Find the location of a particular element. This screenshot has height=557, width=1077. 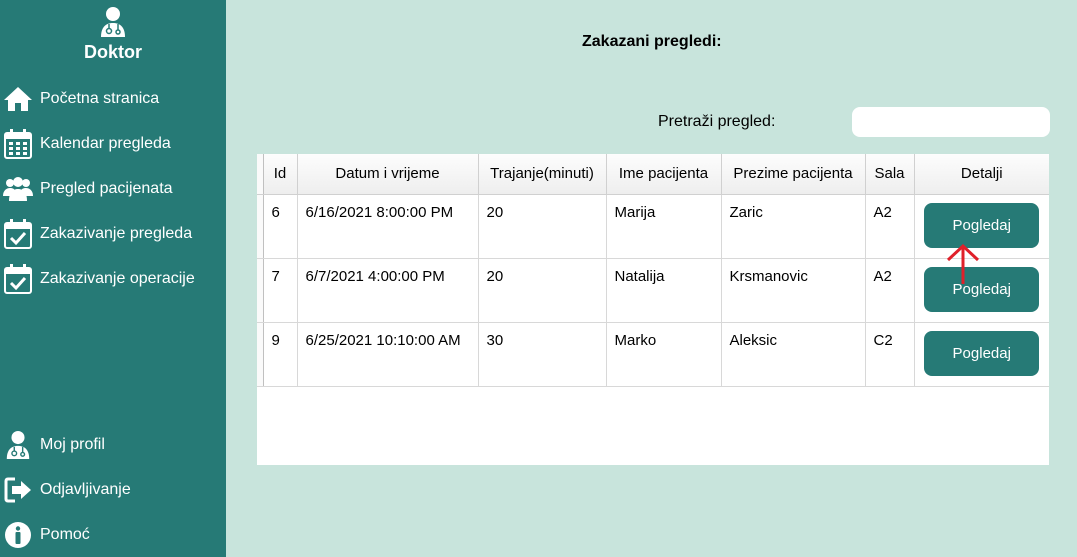

cell-date: 6/25/2021 10:10:00 AM is located at coordinates (388, 354).